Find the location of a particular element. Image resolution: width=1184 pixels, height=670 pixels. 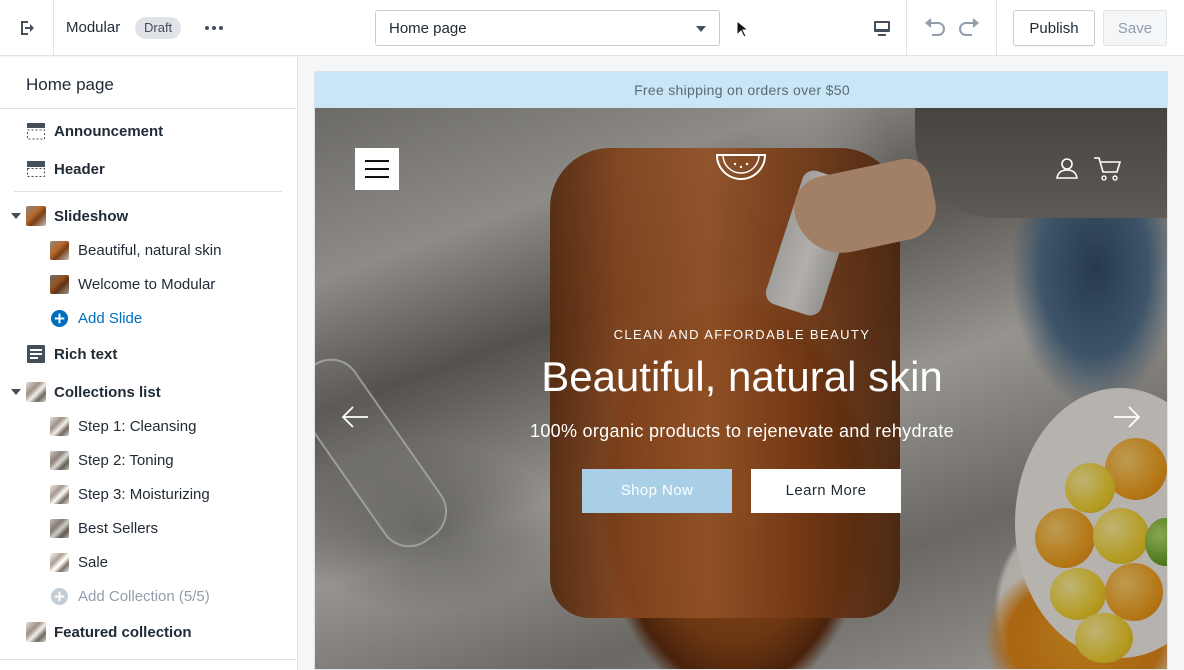

add-slide-button: Add Slide is located at coordinates (149, 318).